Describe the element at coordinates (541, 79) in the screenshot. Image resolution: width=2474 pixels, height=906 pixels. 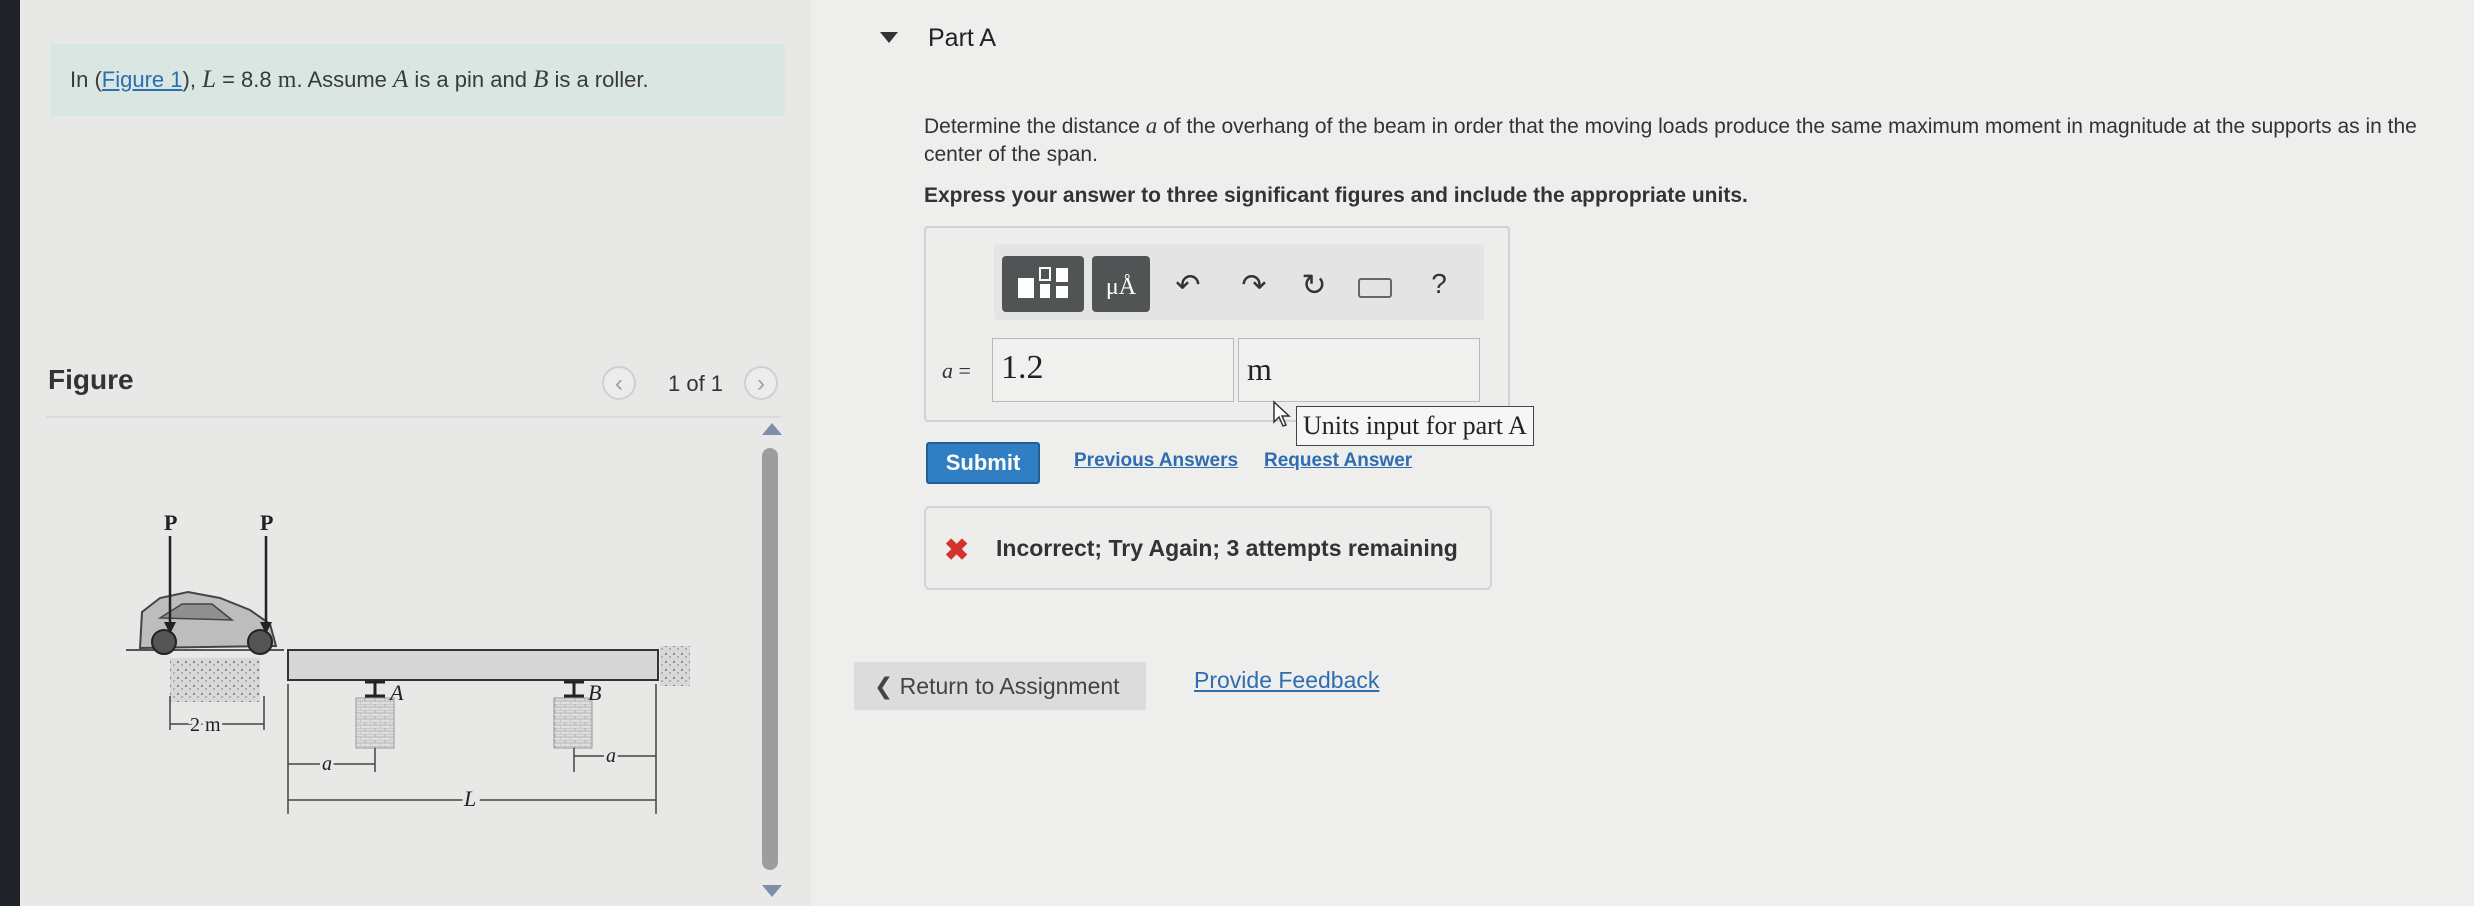
I see `b-variable: B` at that location.